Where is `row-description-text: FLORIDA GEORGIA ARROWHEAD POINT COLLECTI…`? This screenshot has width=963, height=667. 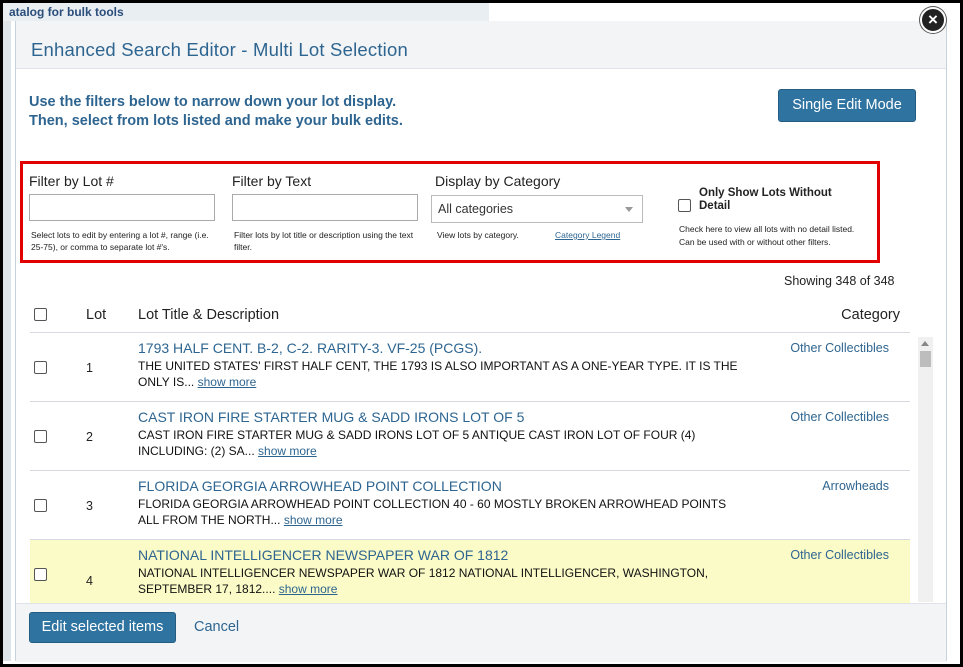 row-description-text: FLORIDA GEORGIA ARROWHEAD POINT COLLECTI… is located at coordinates (432, 512).